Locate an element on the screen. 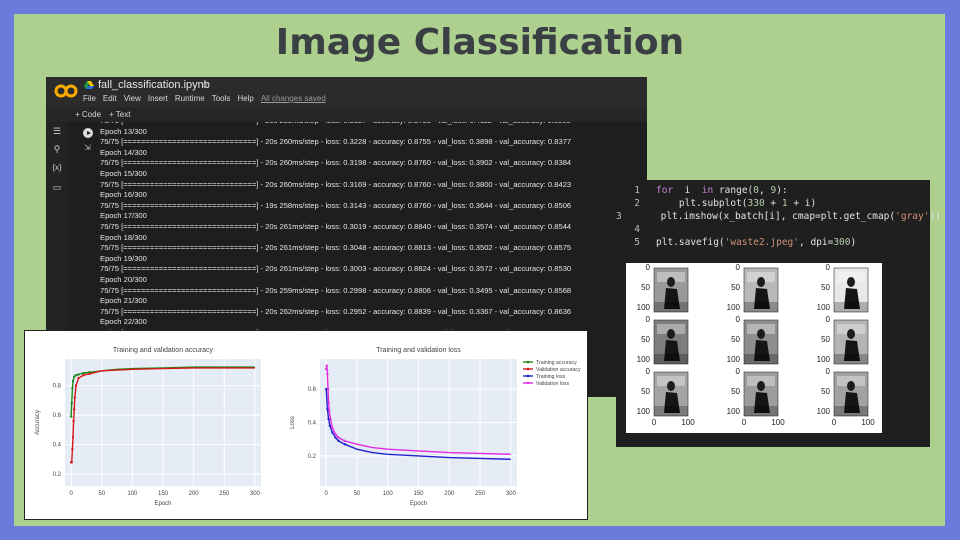 The width and height of the screenshot is (960, 540). legend-entry: Training loss is located at coordinates (544, 377).